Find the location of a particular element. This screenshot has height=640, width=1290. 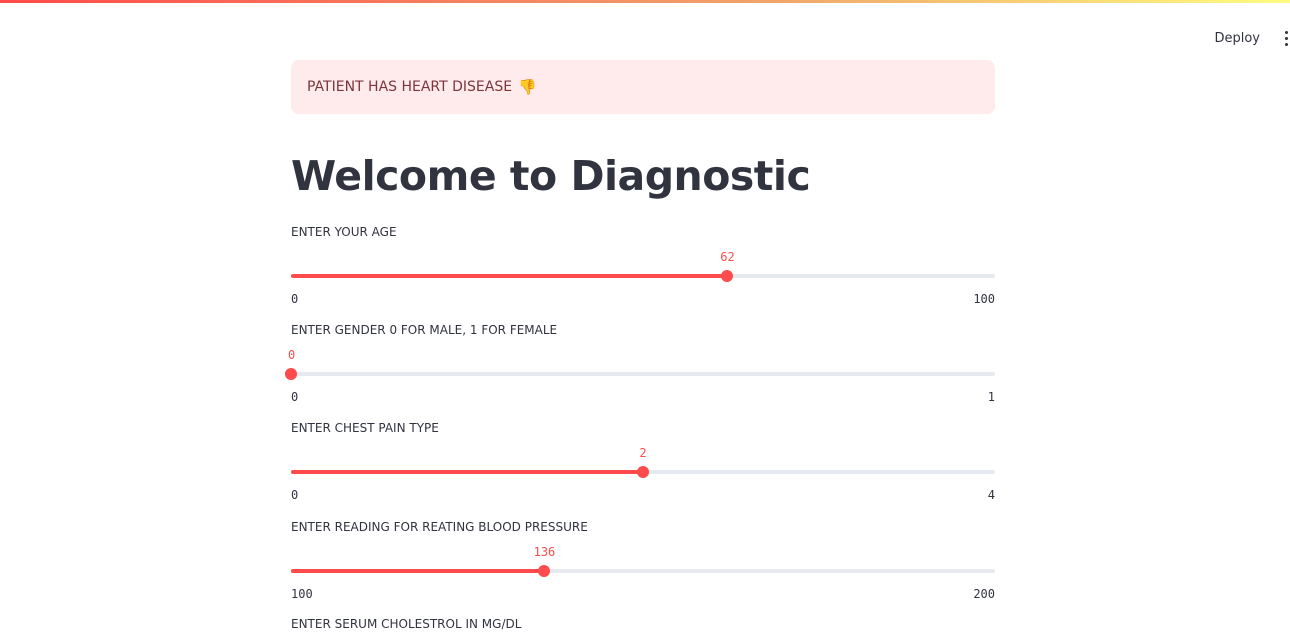

deploy-button: Deploy is located at coordinates (1237, 38).